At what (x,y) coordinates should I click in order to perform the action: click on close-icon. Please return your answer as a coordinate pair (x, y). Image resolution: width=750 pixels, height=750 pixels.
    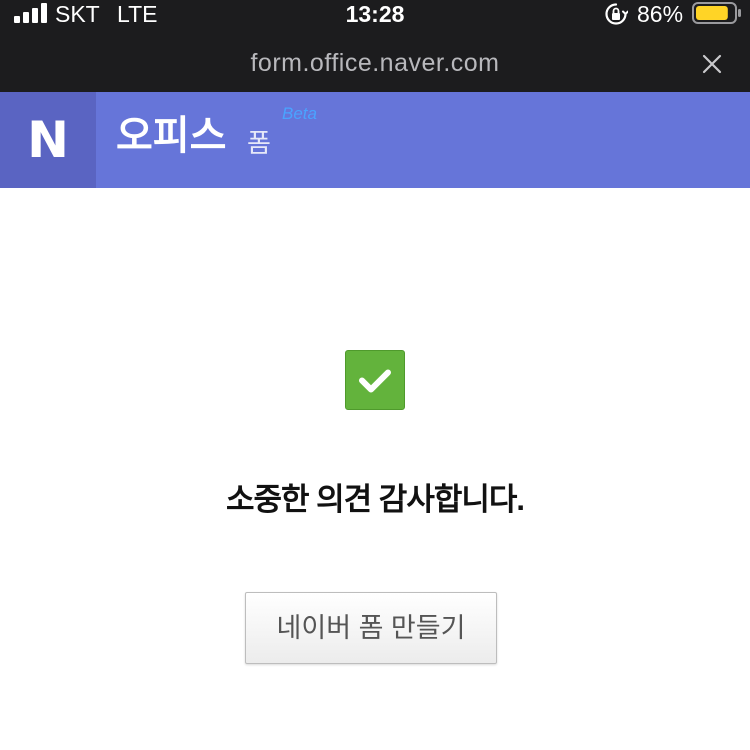
    Looking at the image, I should click on (712, 64).